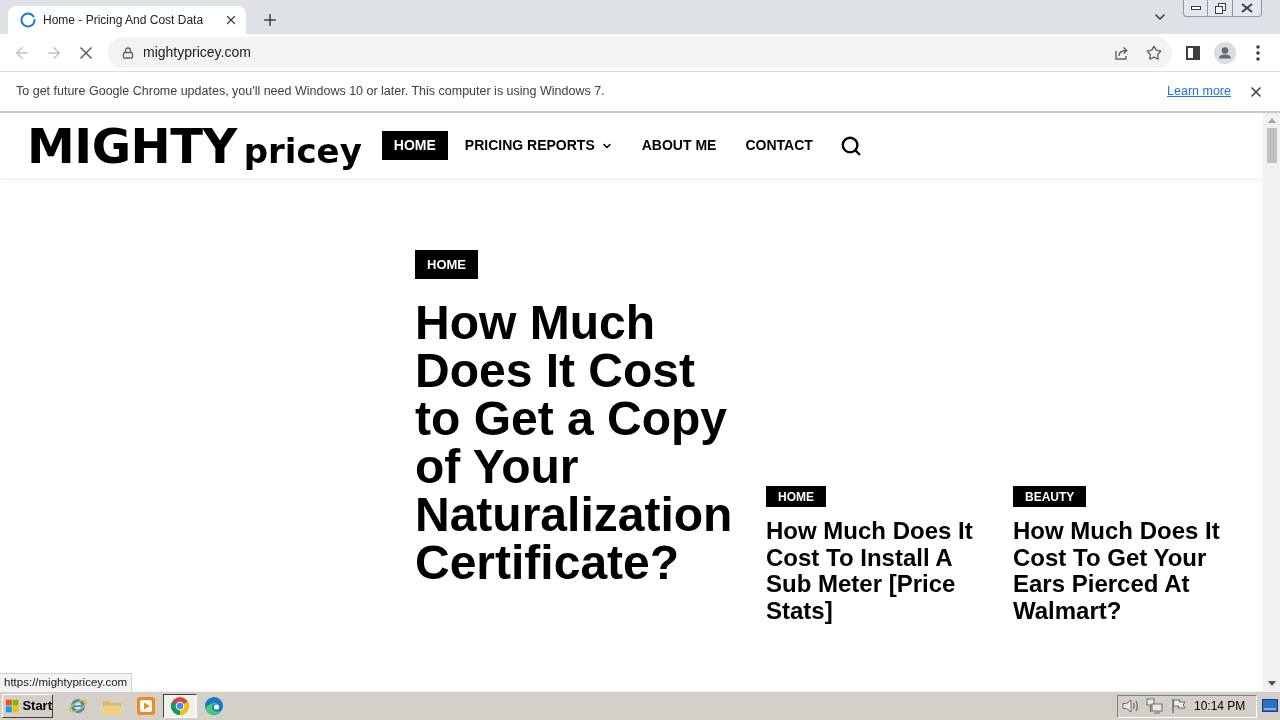 This screenshot has height=720, width=1280. I want to click on chrome-logo-icon, so click(180, 706).